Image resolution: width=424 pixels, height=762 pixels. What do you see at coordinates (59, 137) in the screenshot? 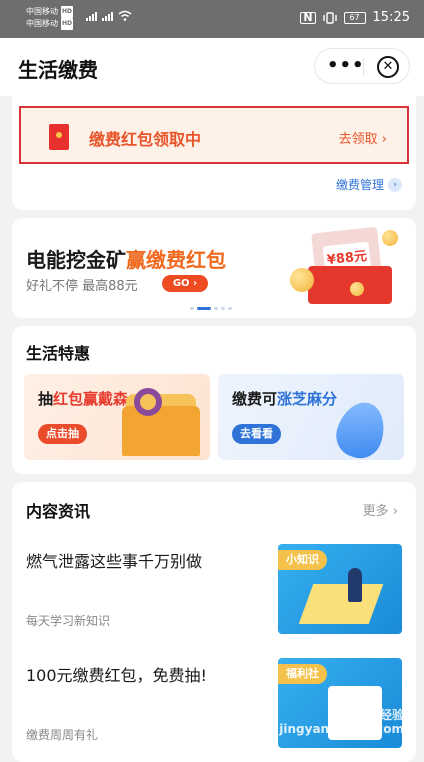
I see `red-envelope-icon` at bounding box center [59, 137].